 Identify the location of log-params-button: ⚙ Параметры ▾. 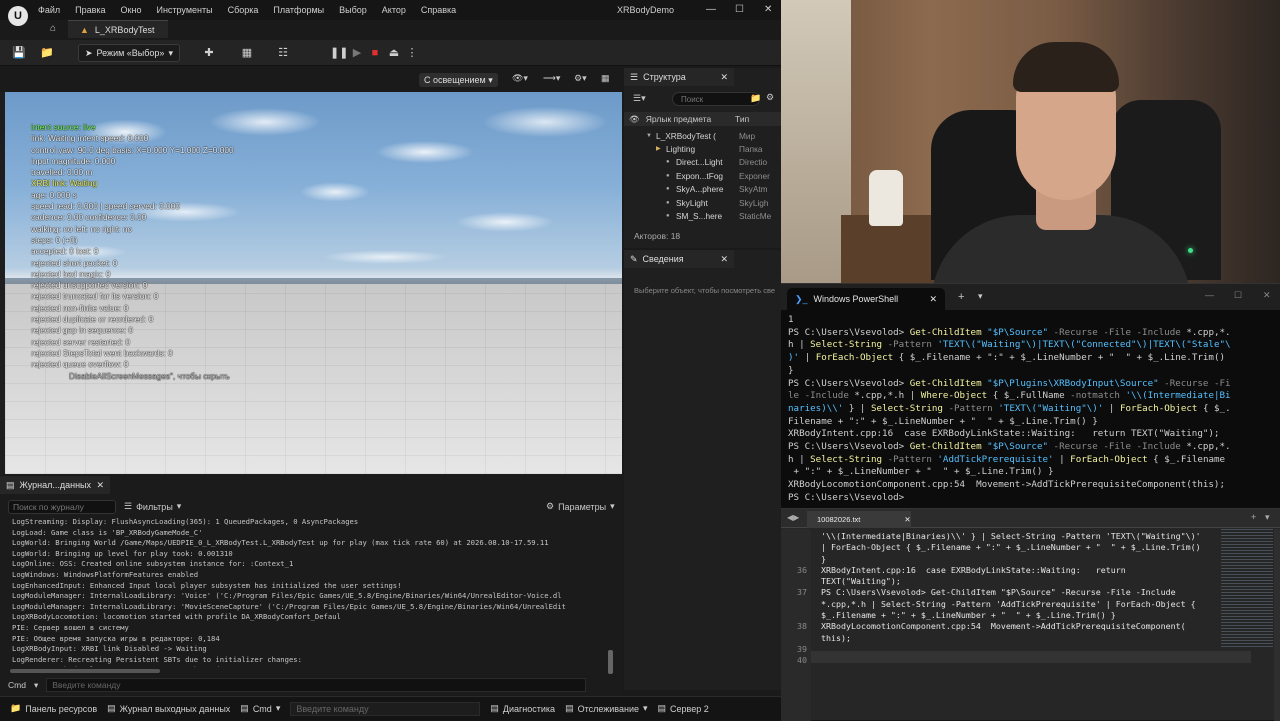
(580, 506).